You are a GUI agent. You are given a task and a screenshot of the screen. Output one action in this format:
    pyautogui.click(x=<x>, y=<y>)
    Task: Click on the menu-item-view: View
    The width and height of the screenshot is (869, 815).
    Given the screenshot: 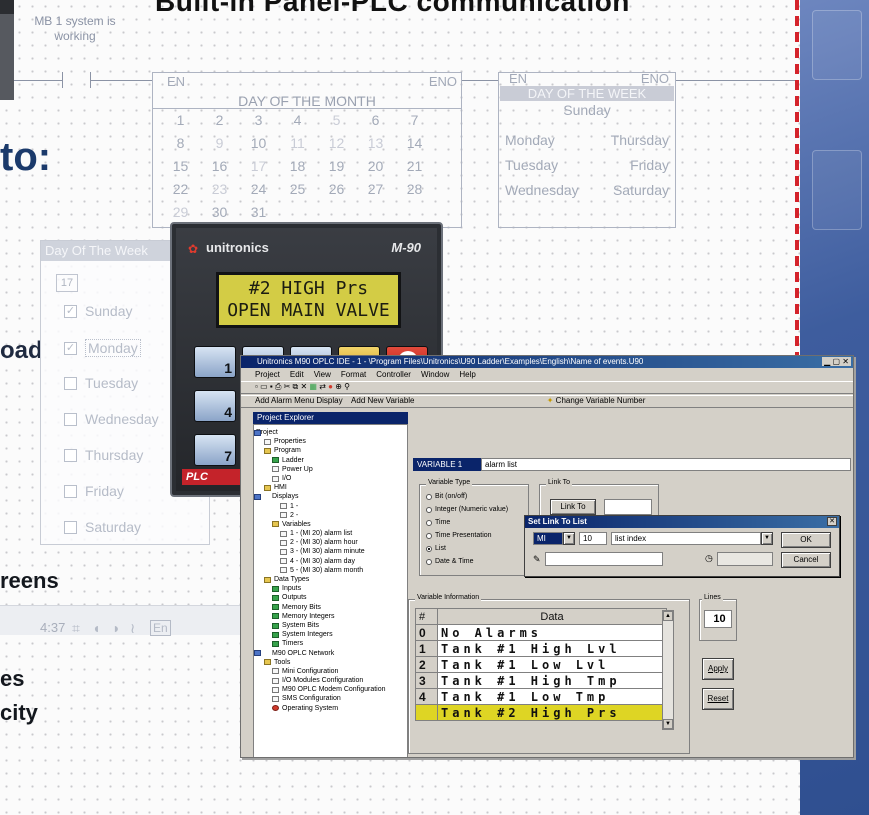 What is the action you would take?
    pyautogui.click(x=322, y=374)
    